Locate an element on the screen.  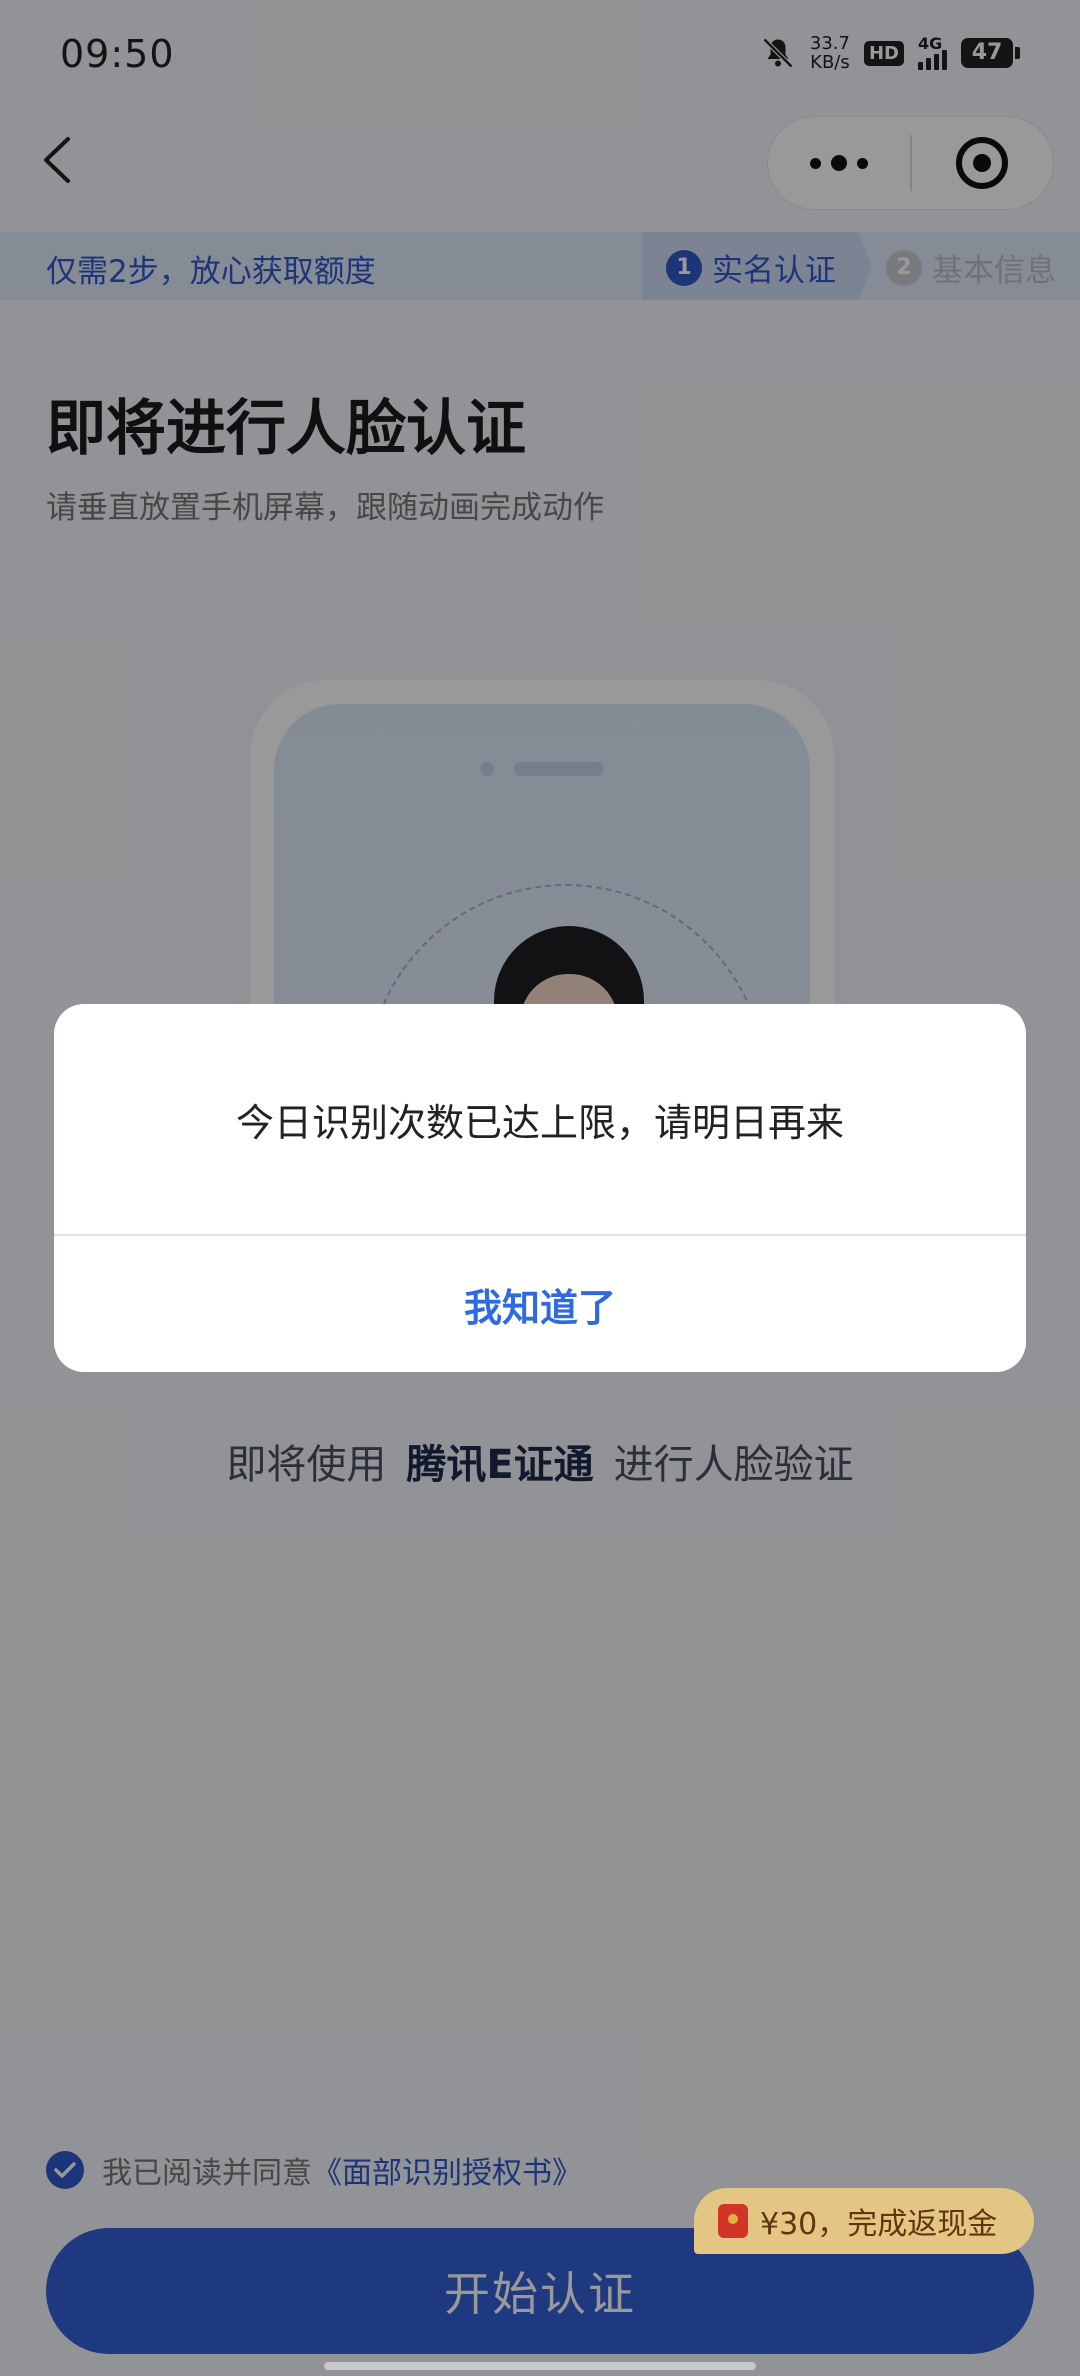
cashback-text: ¥30，完成返现金 is located at coordinates (879, 2224).